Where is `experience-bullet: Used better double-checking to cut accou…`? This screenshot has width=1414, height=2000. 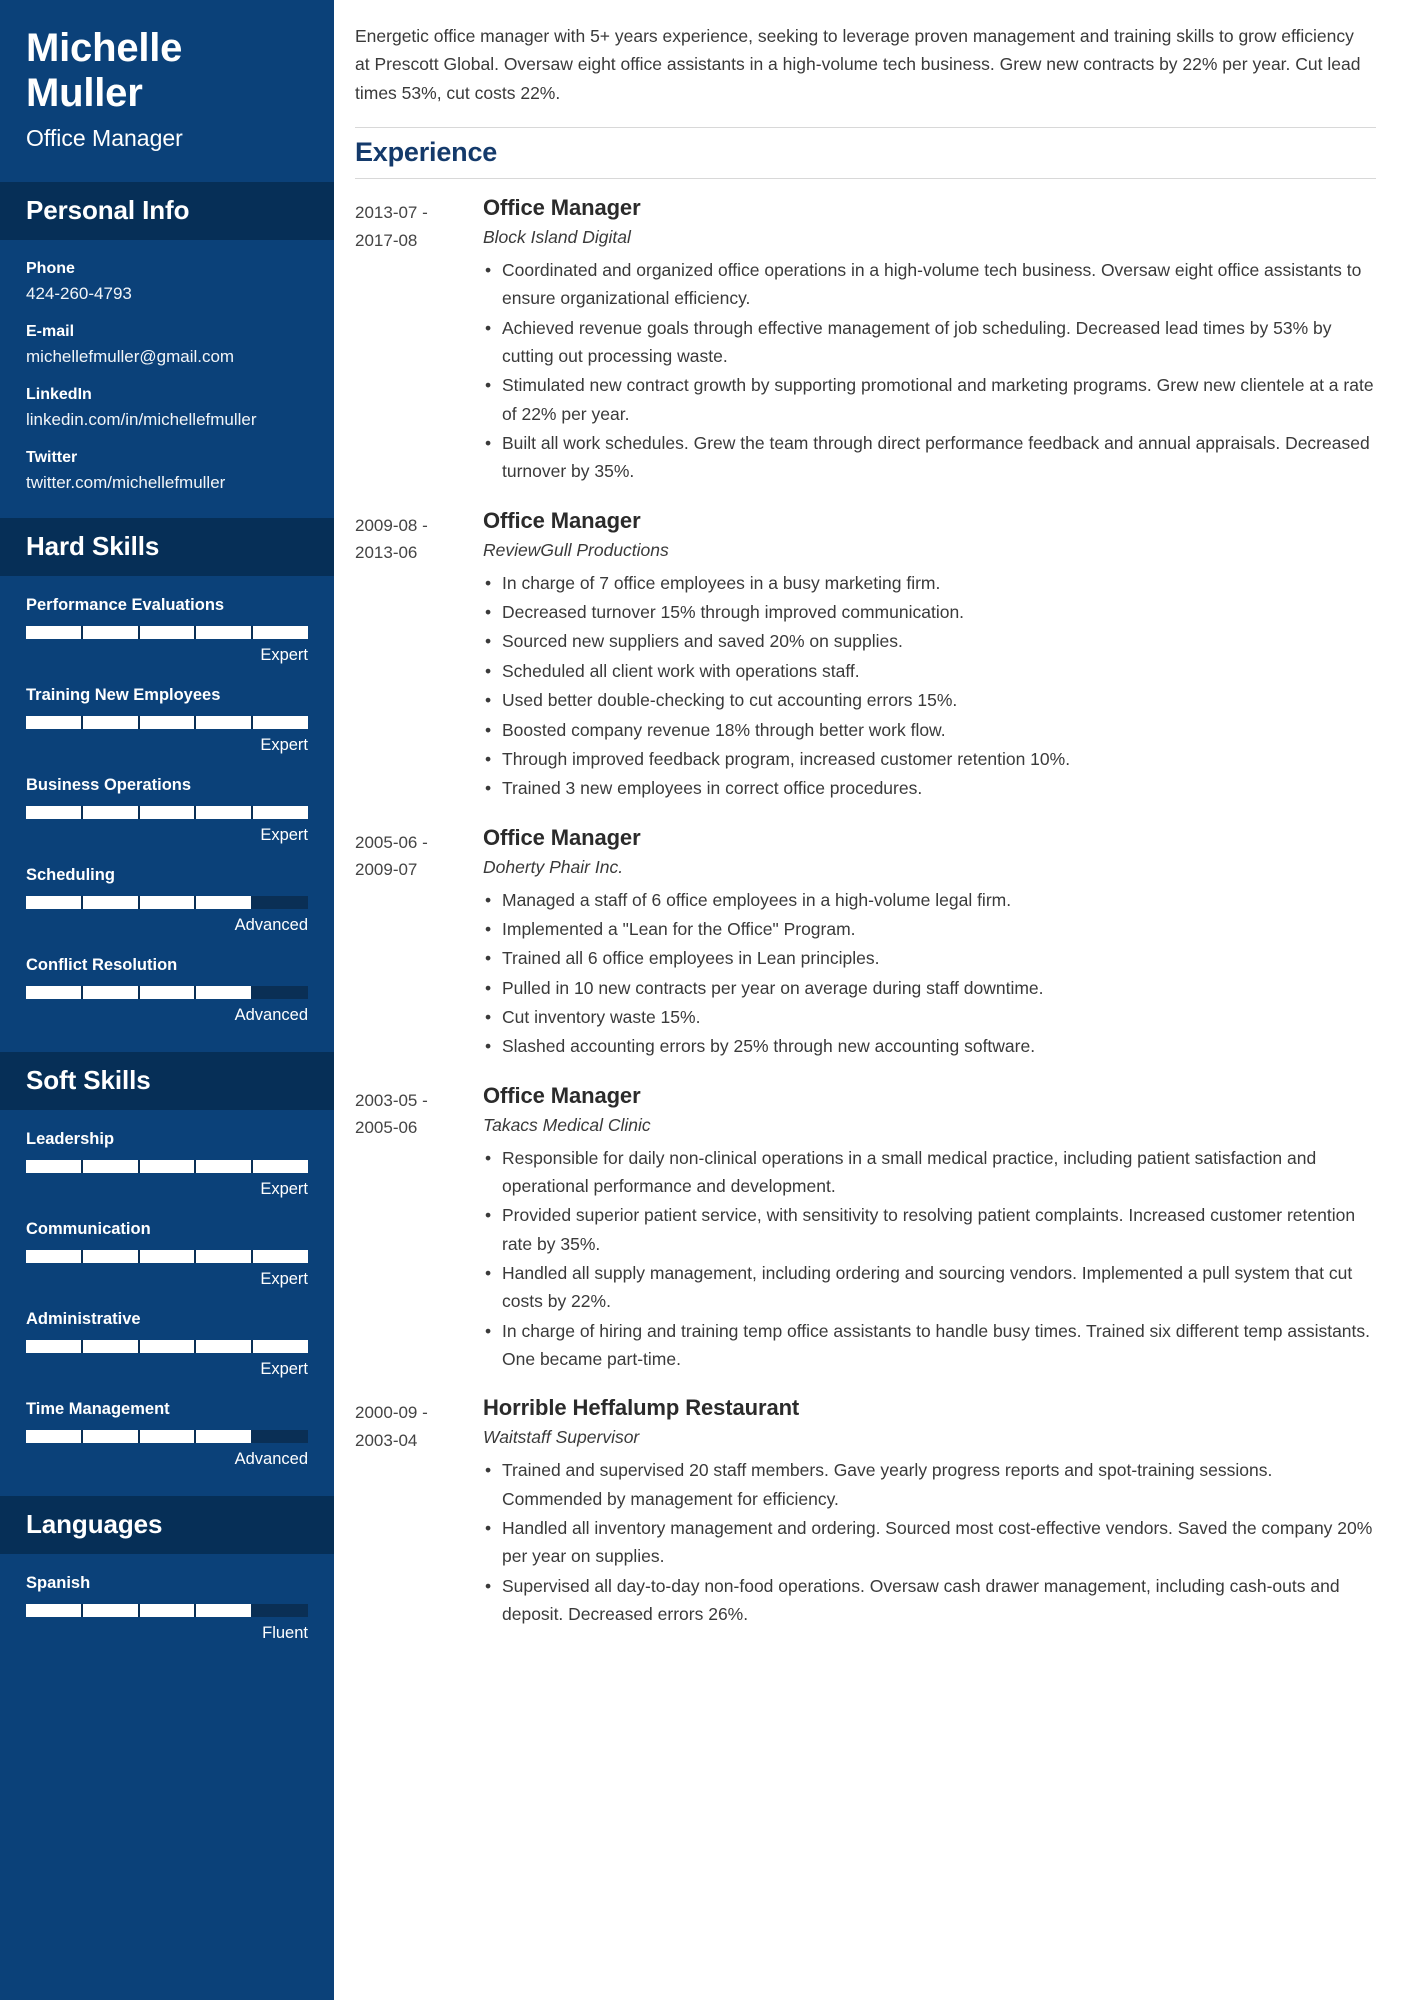 experience-bullet: Used better double-checking to cut accou… is located at coordinates (929, 700).